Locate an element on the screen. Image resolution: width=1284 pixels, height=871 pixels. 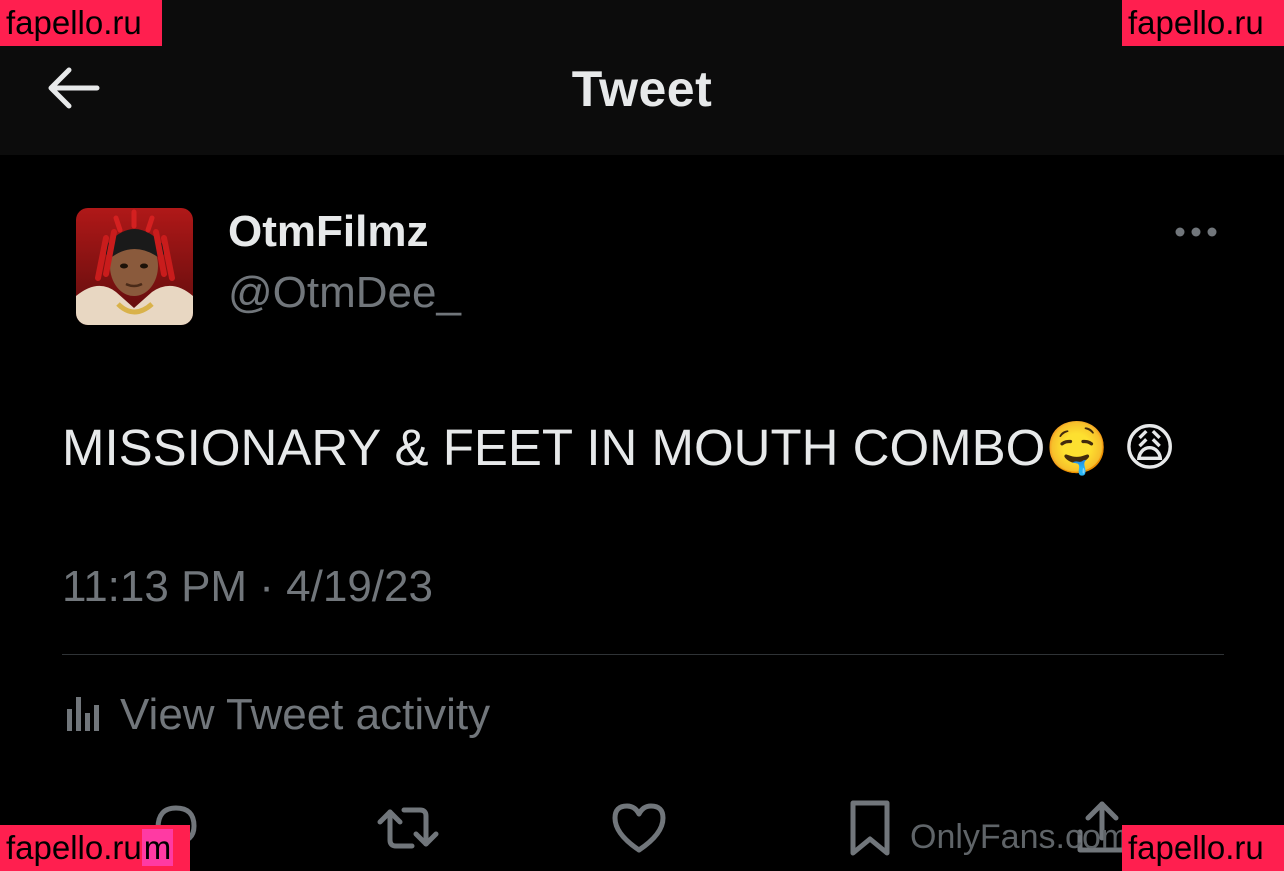
avatar is located at coordinates (134, 266).